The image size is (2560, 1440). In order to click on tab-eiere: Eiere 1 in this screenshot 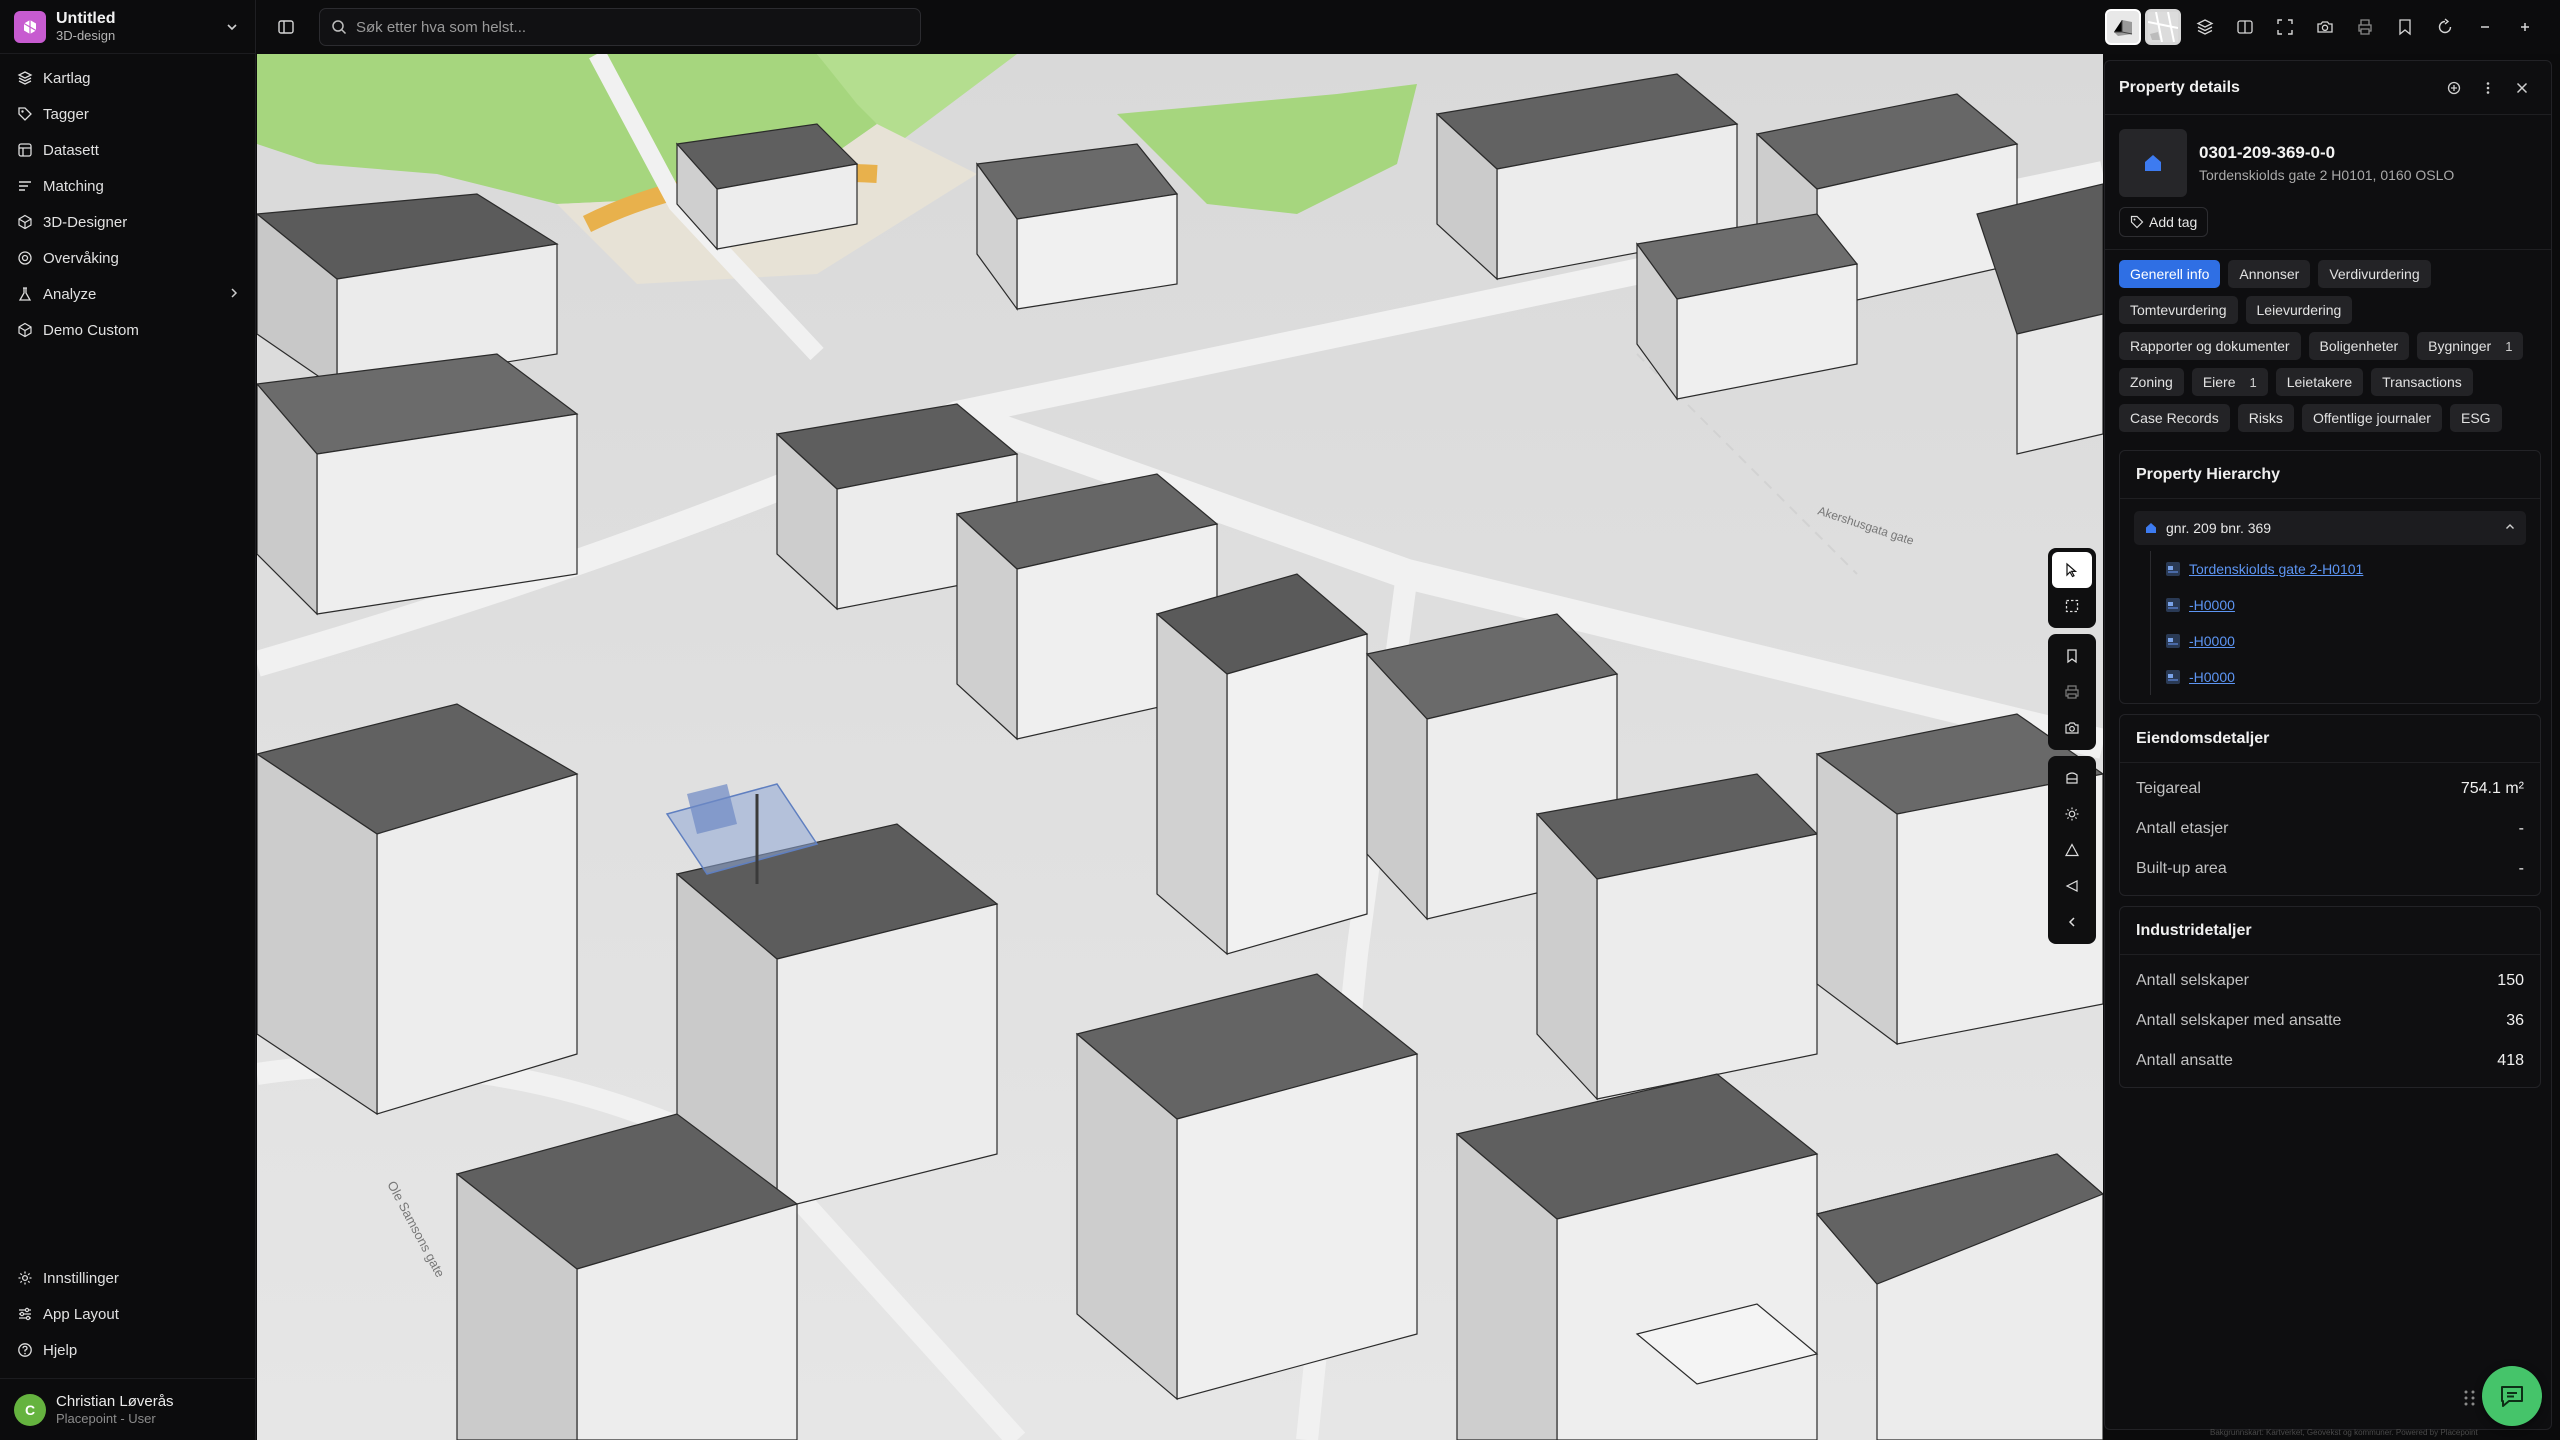, I will do `click(2229, 382)`.